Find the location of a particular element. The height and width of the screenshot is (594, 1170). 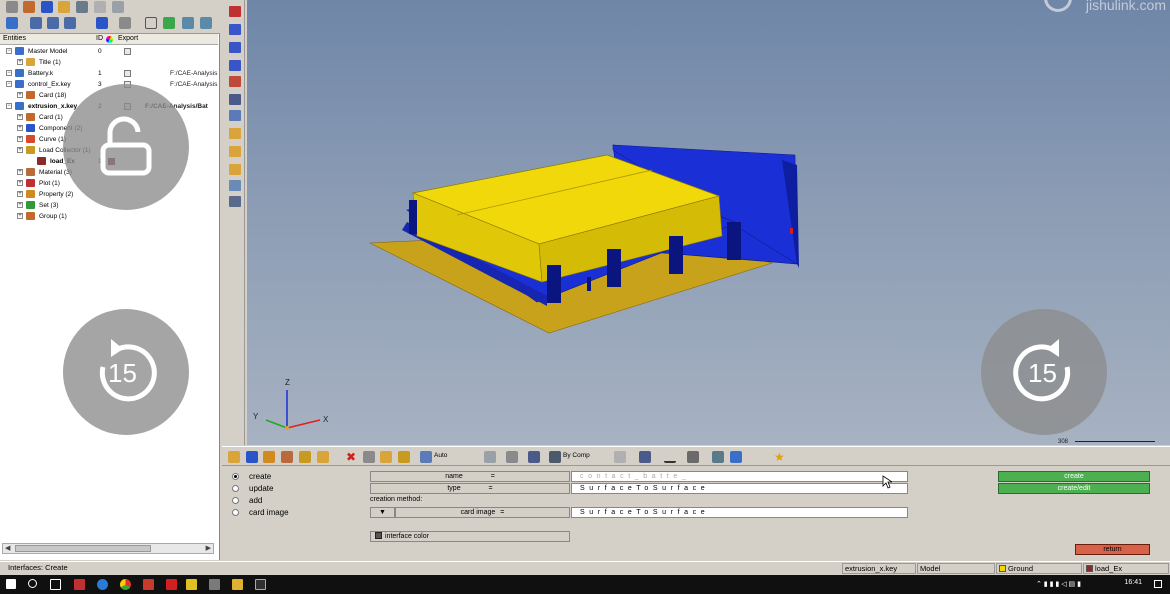

monitor-icon is located at coordinates (736, 457).